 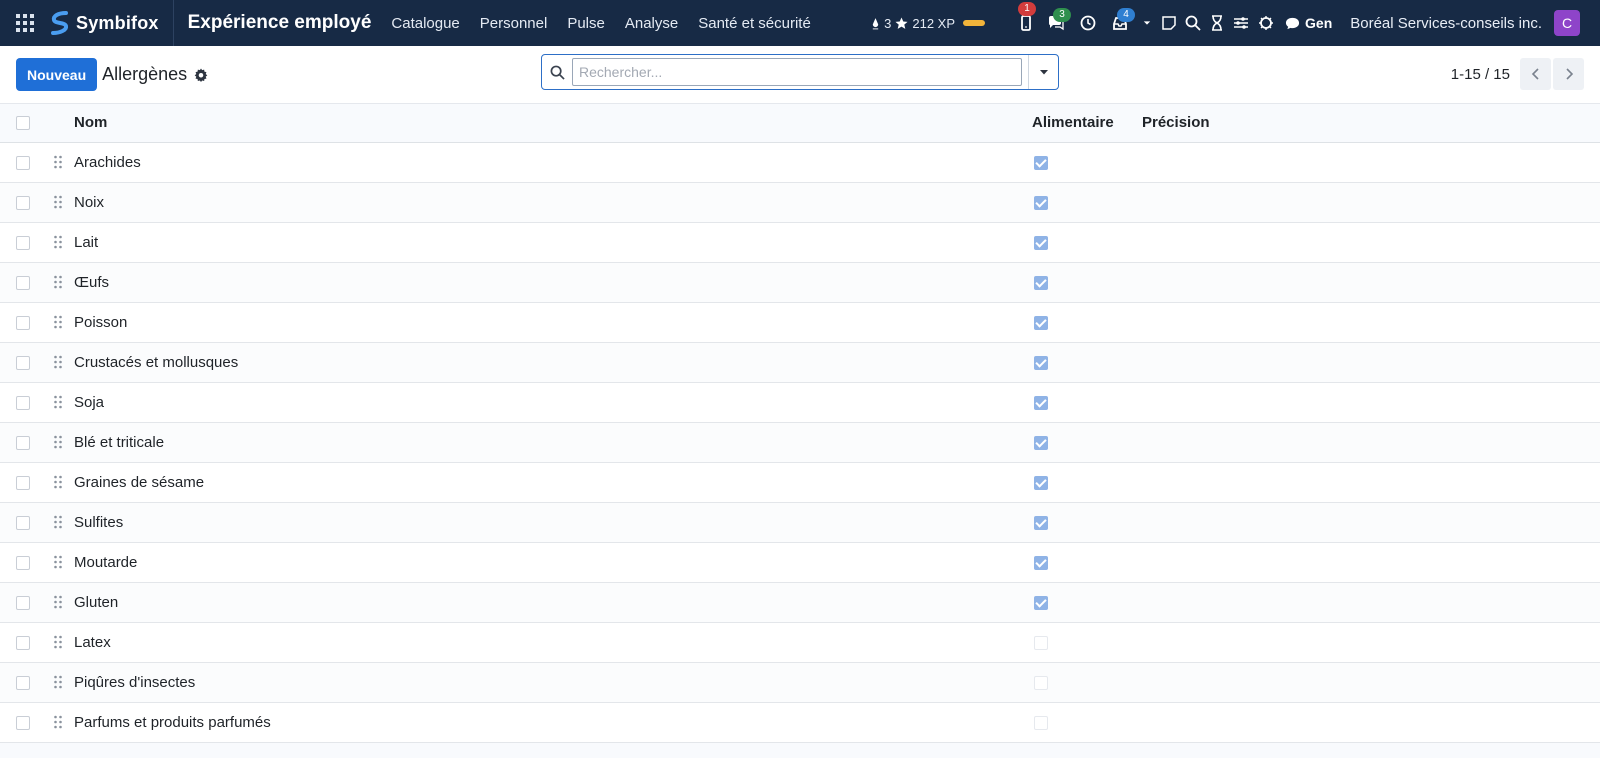 I want to click on search-options-toggle, so click(x=1043, y=72).